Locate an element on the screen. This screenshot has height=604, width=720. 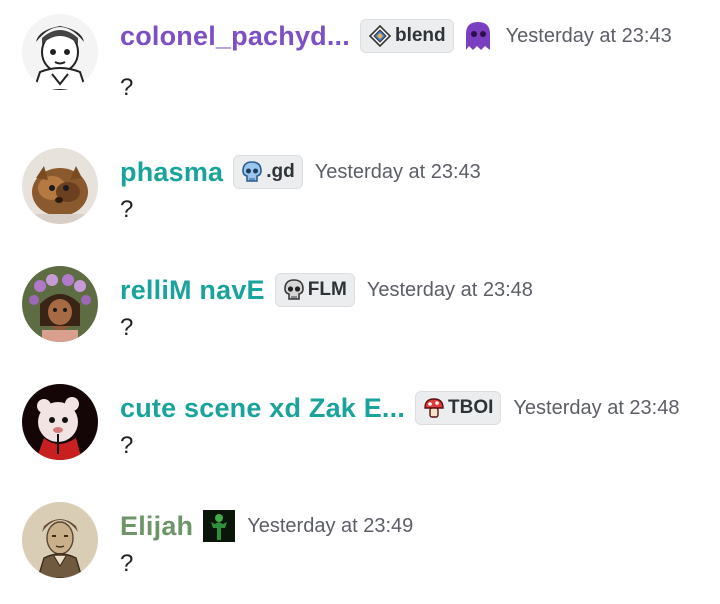
grey-skull-icon is located at coordinates (293, 289).